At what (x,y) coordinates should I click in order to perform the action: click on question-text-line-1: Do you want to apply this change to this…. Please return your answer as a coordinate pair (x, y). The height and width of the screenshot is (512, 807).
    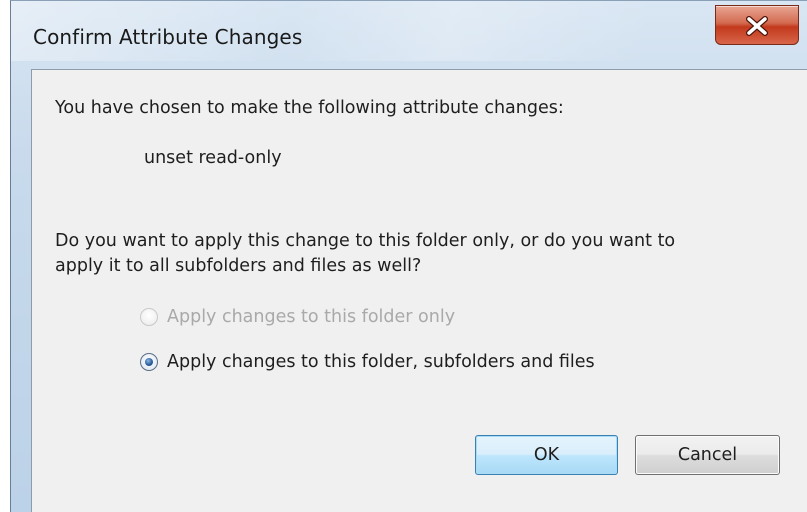
    Looking at the image, I should click on (365, 241).